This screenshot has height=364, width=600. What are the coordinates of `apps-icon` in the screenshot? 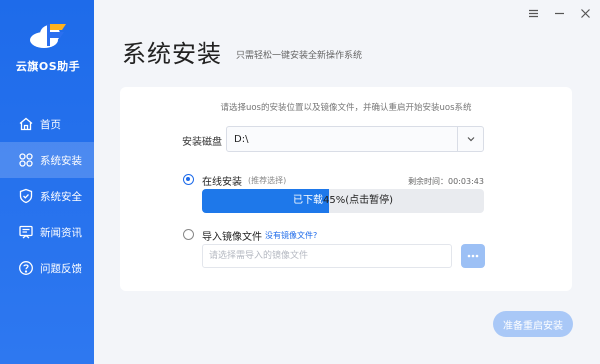 It's located at (26, 160).